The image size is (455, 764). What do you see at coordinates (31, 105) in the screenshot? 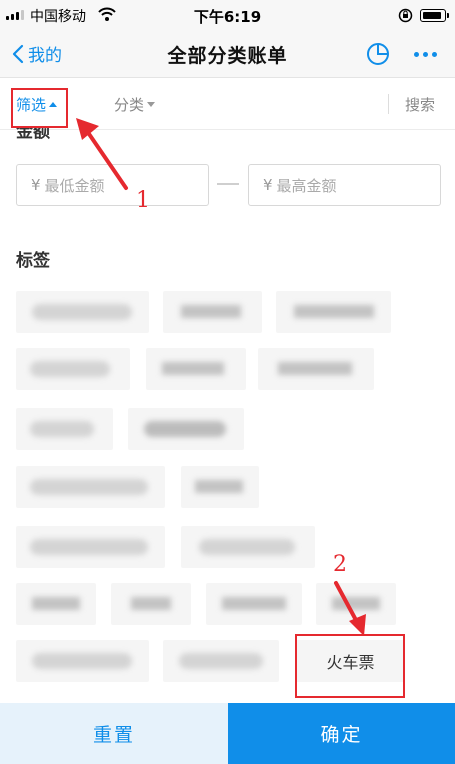
I see `tab-filter-label: 筛选` at bounding box center [31, 105].